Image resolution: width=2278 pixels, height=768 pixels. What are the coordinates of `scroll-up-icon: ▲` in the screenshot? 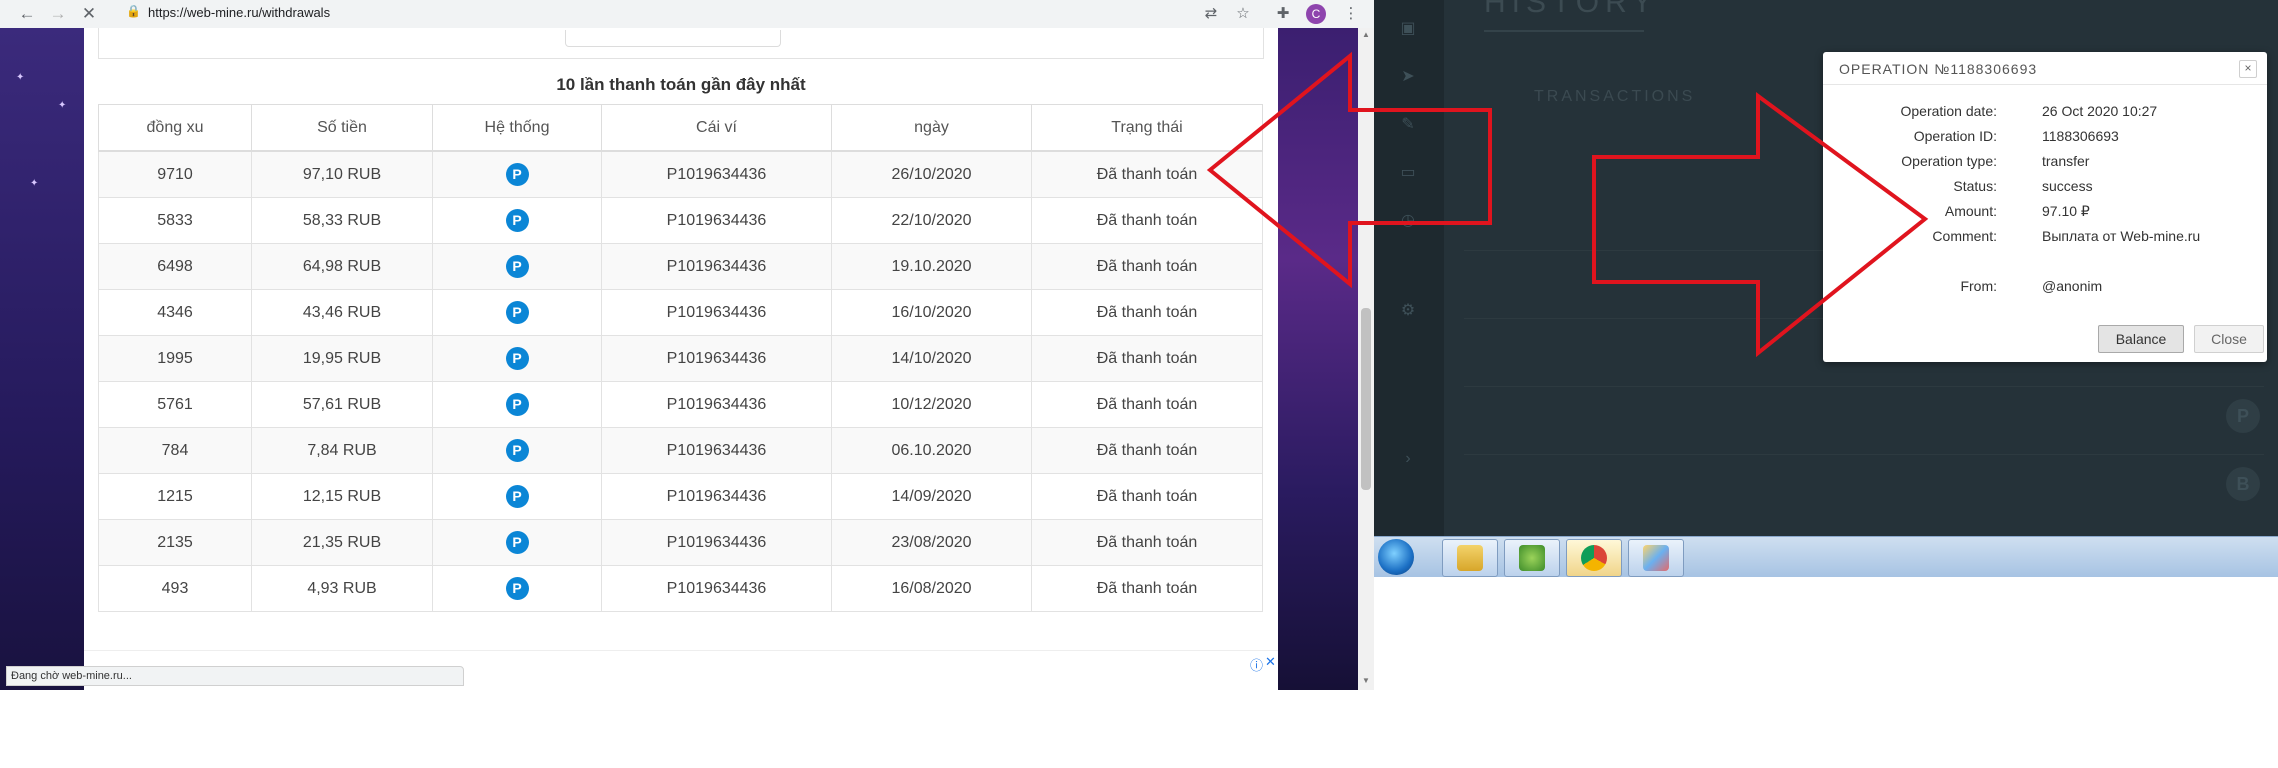 It's located at (1366, 34).